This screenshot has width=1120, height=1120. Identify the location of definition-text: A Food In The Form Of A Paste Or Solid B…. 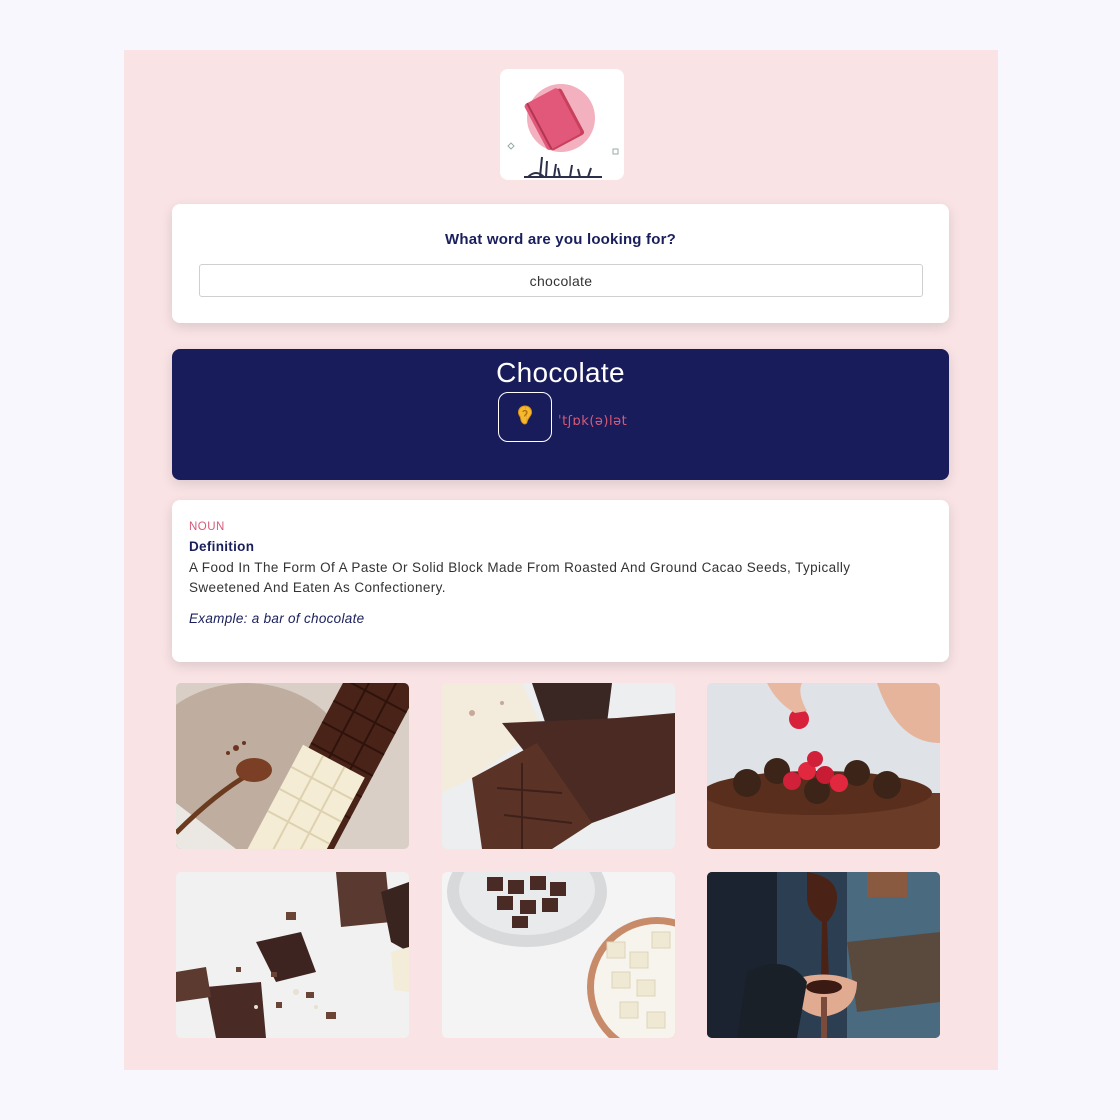
(520, 577).